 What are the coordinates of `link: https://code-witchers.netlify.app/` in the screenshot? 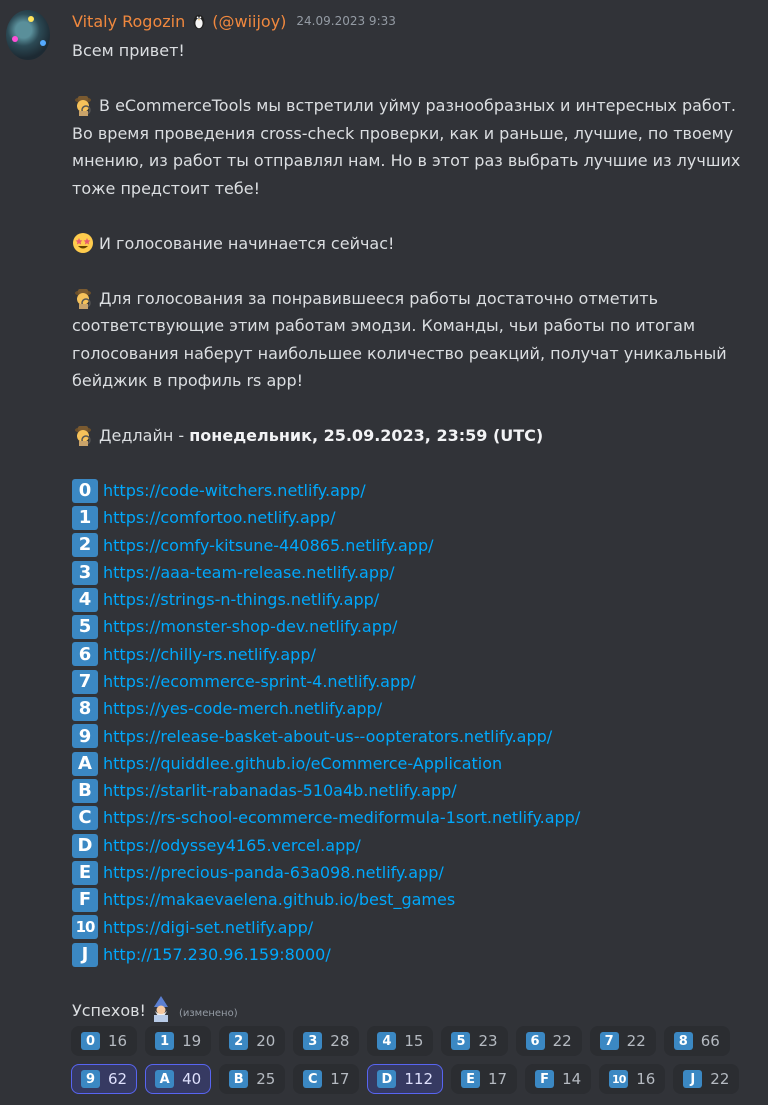 It's located at (234, 491).